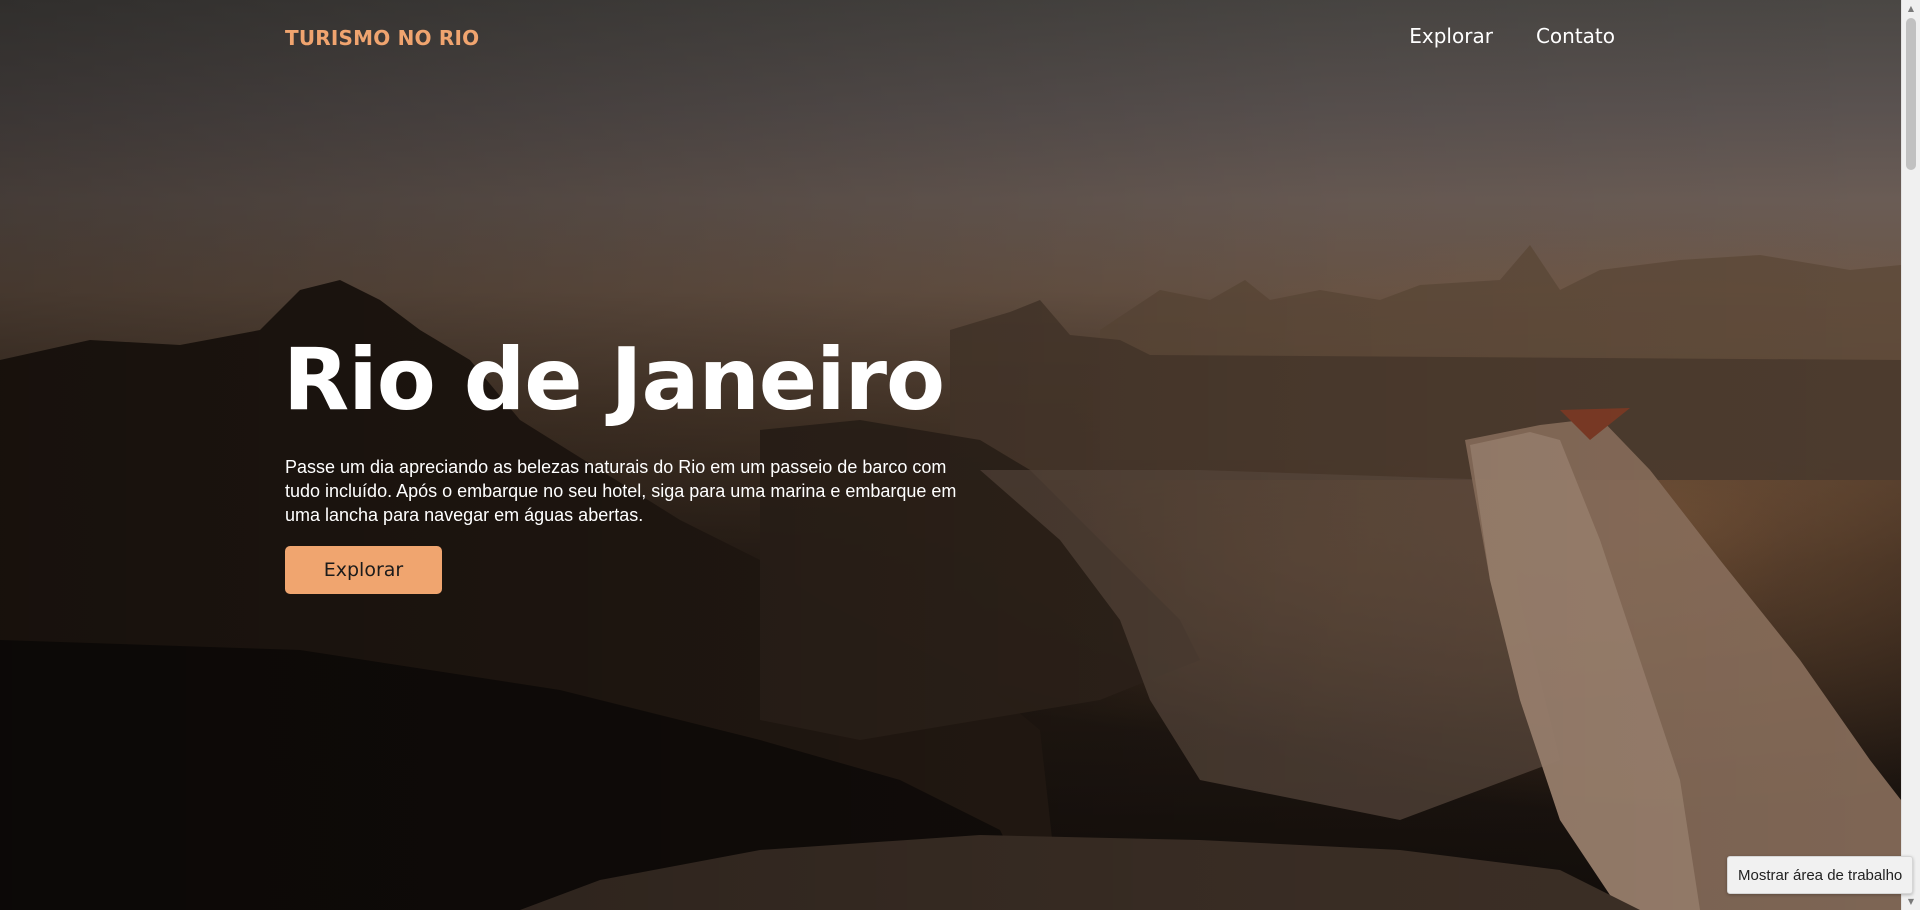  Describe the element at coordinates (614, 380) in the screenshot. I see `hero-title: Rio de Janeiro` at that location.